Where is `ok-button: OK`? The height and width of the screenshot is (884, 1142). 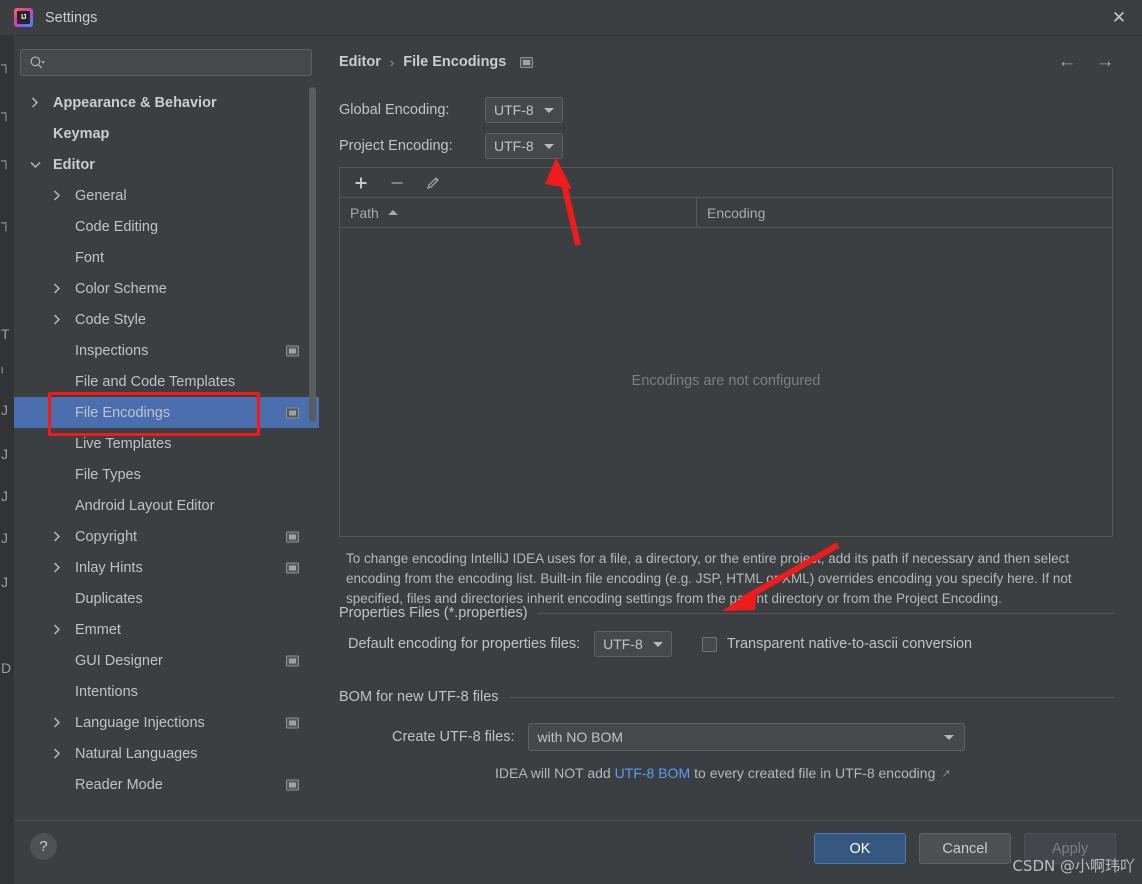 ok-button: OK is located at coordinates (860, 848).